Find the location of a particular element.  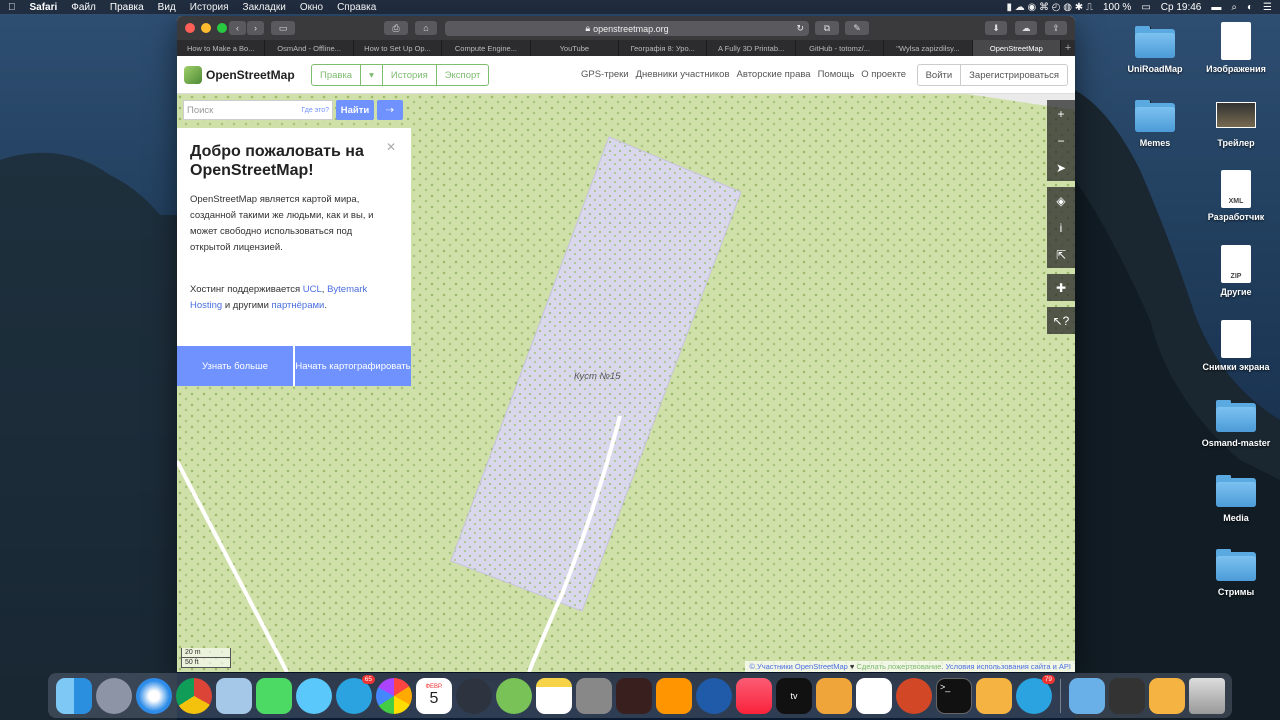

safari-icon is located at coordinates (154, 695).